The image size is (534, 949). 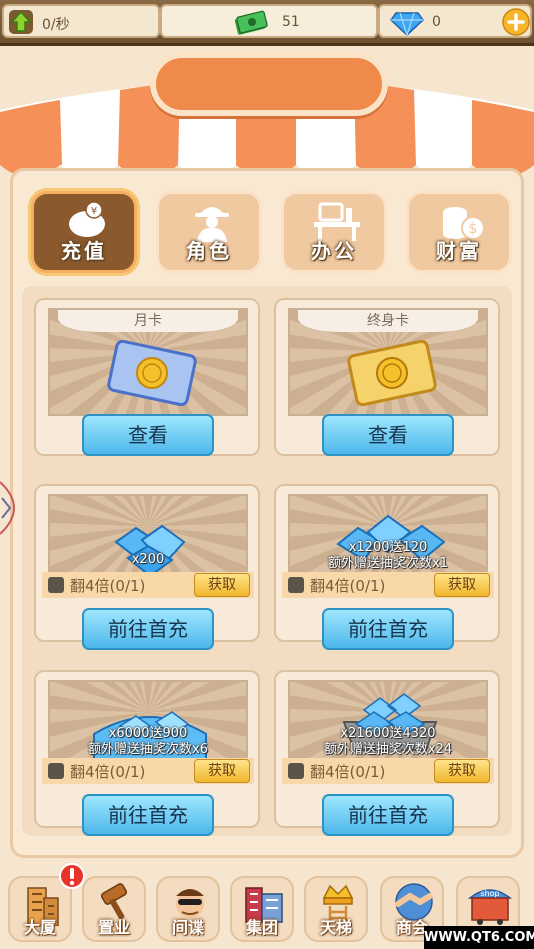 I want to click on recharge-offer-item: x200 翻4倍(0/1) 获取 前往首充, so click(x=147, y=567).